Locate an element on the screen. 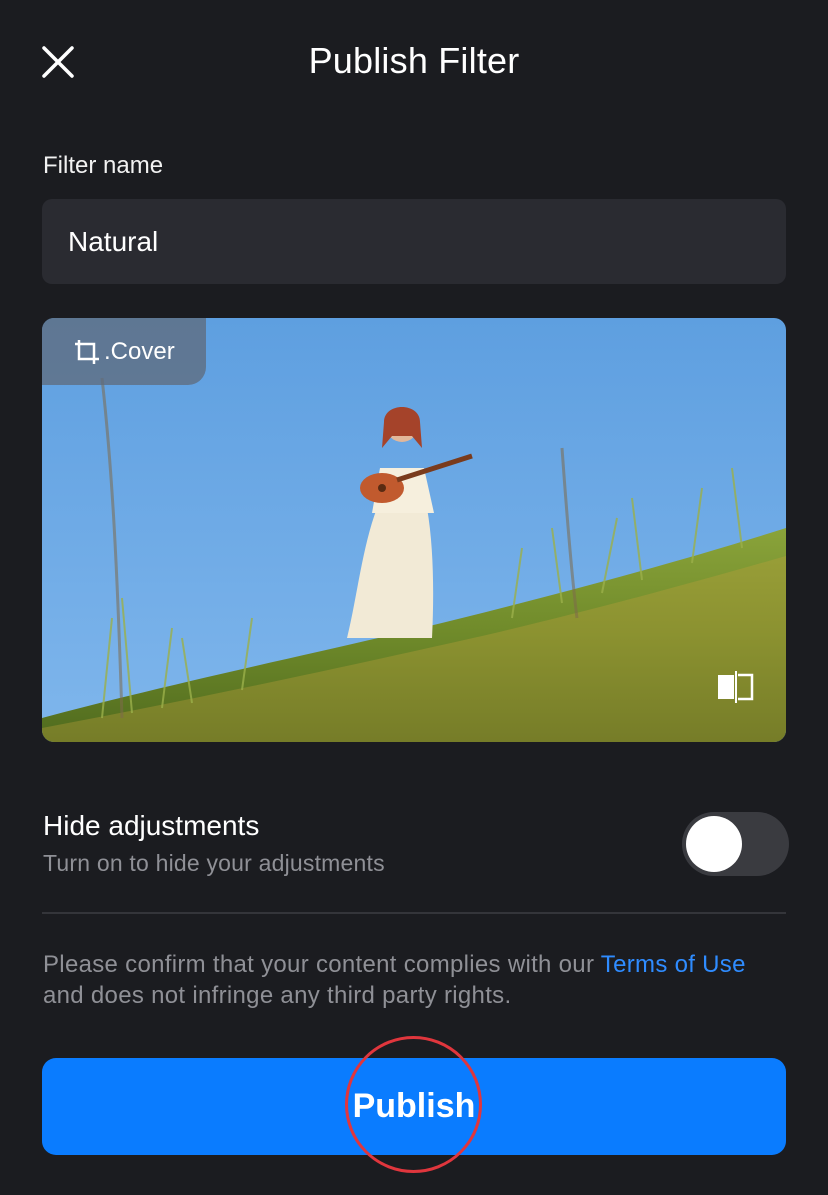 Image resolution: width=828 pixels, height=1195 pixels. publish-button: Publish is located at coordinates (414, 1106).